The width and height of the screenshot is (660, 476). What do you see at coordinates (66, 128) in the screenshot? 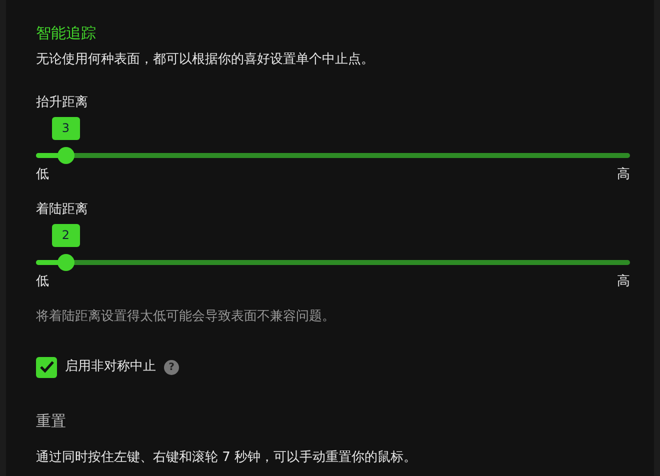
I see `value-bubble: 3` at bounding box center [66, 128].